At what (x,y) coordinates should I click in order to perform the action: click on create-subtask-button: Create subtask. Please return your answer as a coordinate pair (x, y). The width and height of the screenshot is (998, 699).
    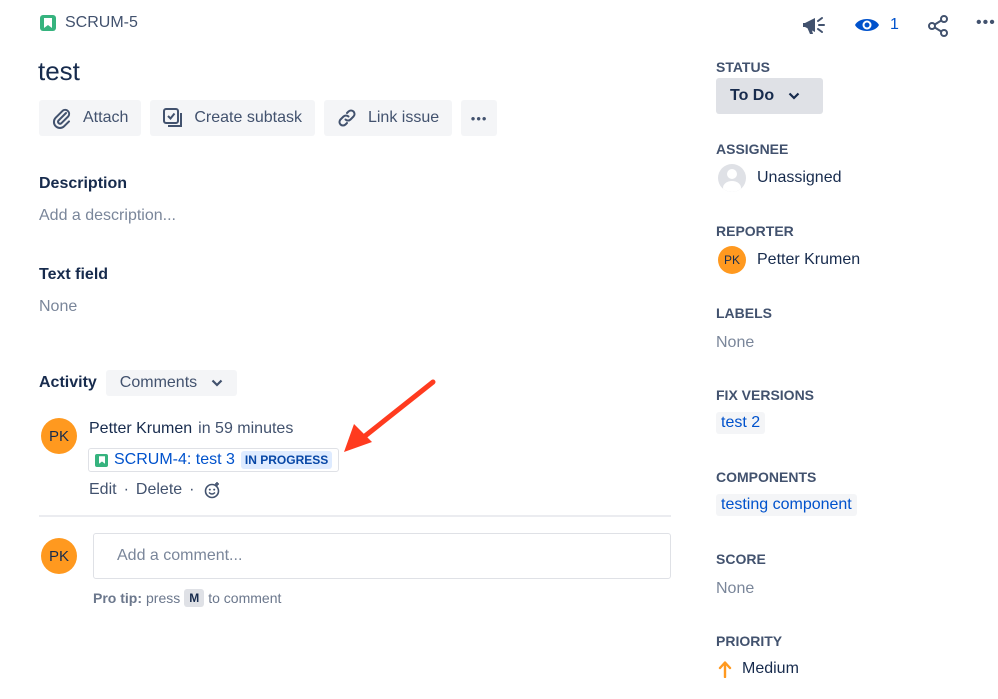
    Looking at the image, I should click on (232, 118).